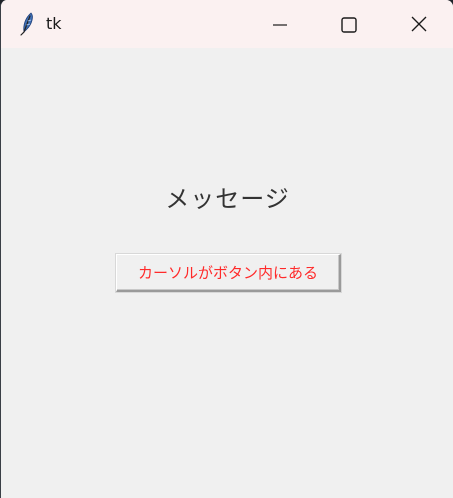 This screenshot has height=498, width=453. Describe the element at coordinates (27, 24) in the screenshot. I see `feather-icon` at that location.